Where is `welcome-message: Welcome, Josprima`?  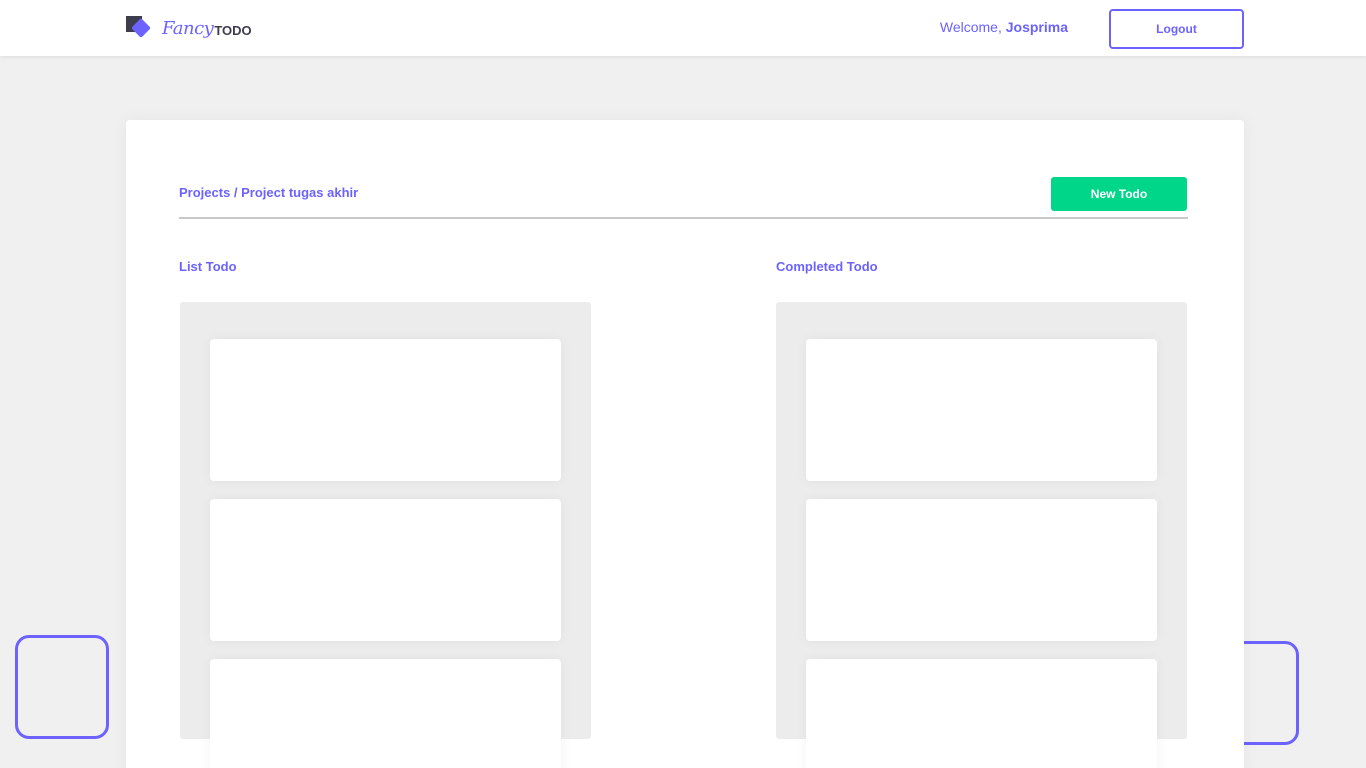
welcome-message: Welcome, Josprima is located at coordinates (1004, 27).